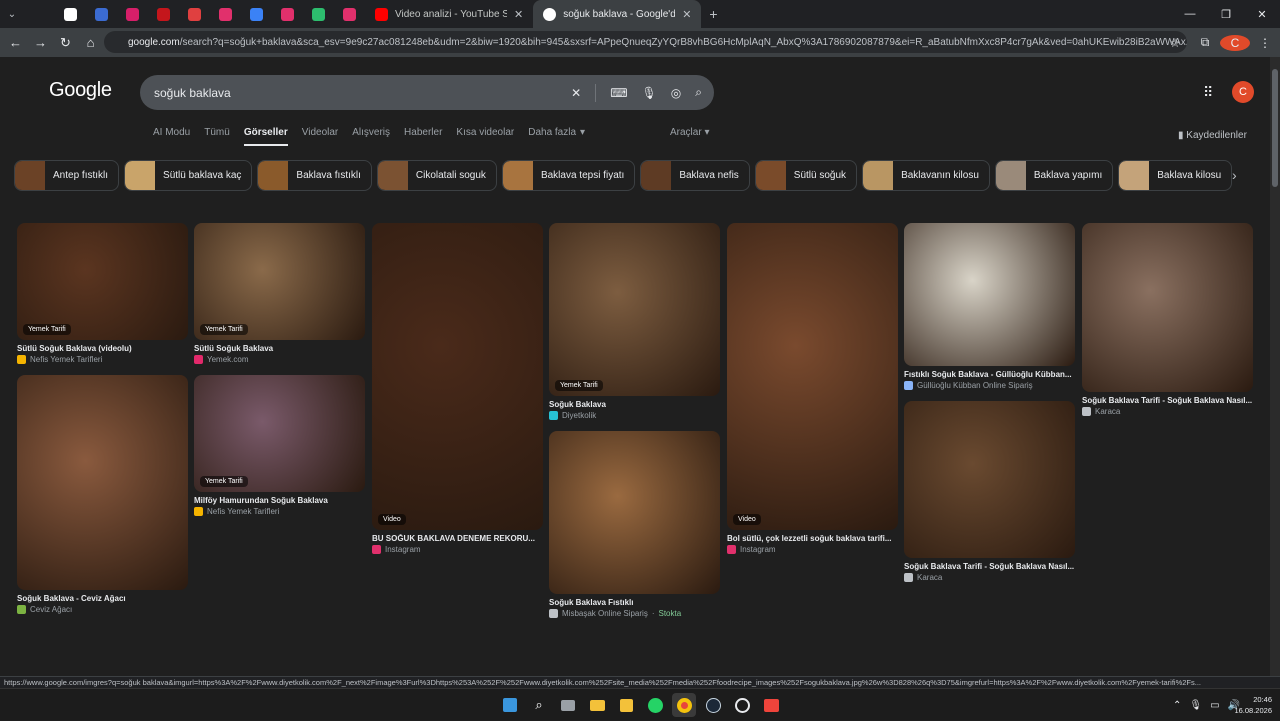  Describe the element at coordinates (1205, 42) in the screenshot. I see `extensions-icon: ⧉` at that location.